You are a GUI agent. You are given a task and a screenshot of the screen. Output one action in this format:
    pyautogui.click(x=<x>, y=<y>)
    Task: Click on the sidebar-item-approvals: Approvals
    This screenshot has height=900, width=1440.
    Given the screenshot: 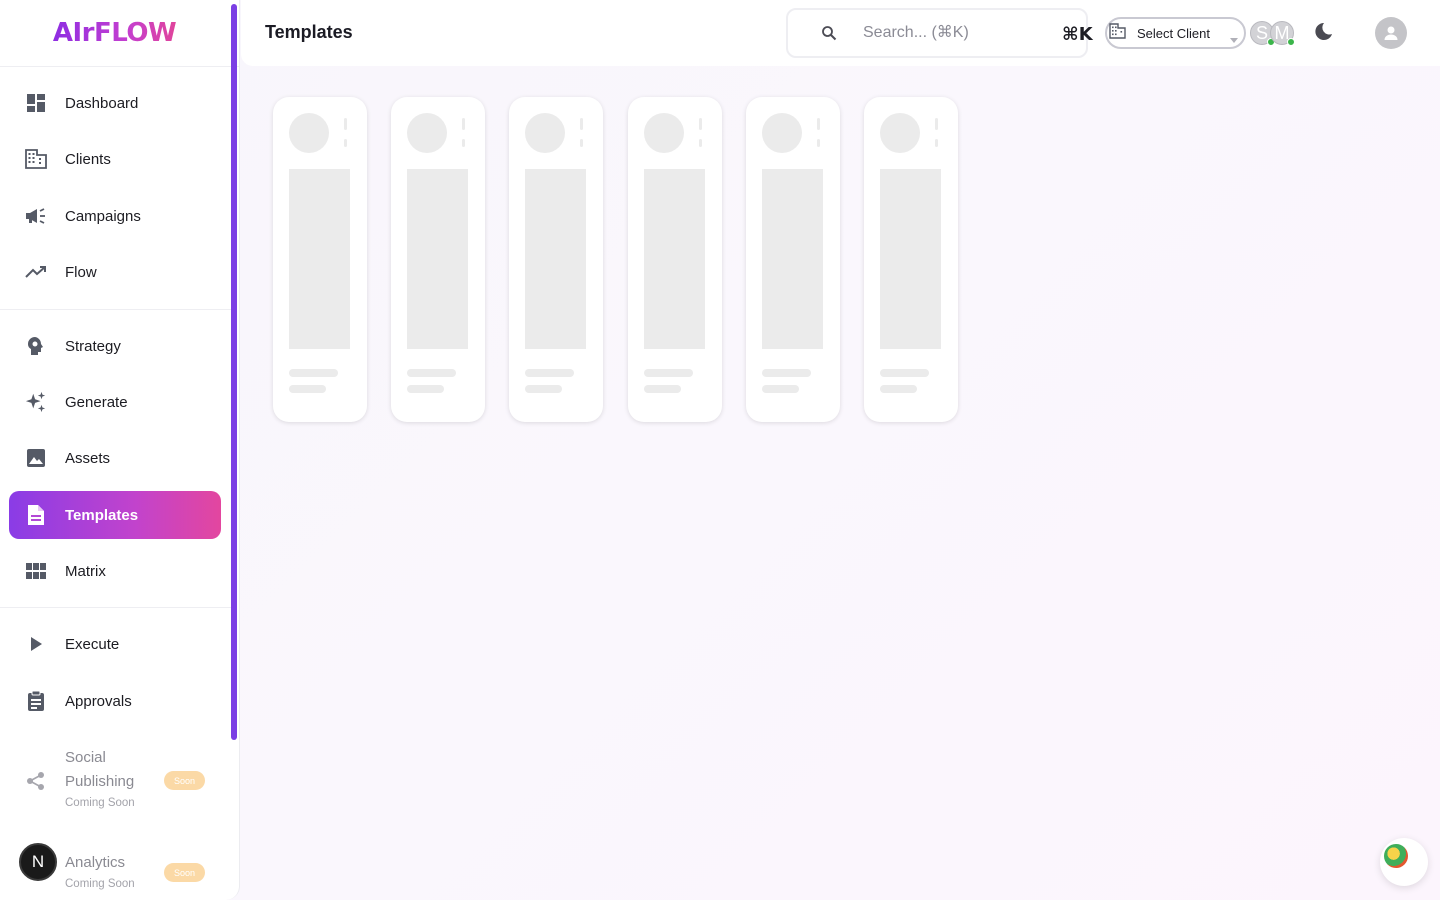 What is the action you would take?
    pyautogui.click(x=115, y=701)
    